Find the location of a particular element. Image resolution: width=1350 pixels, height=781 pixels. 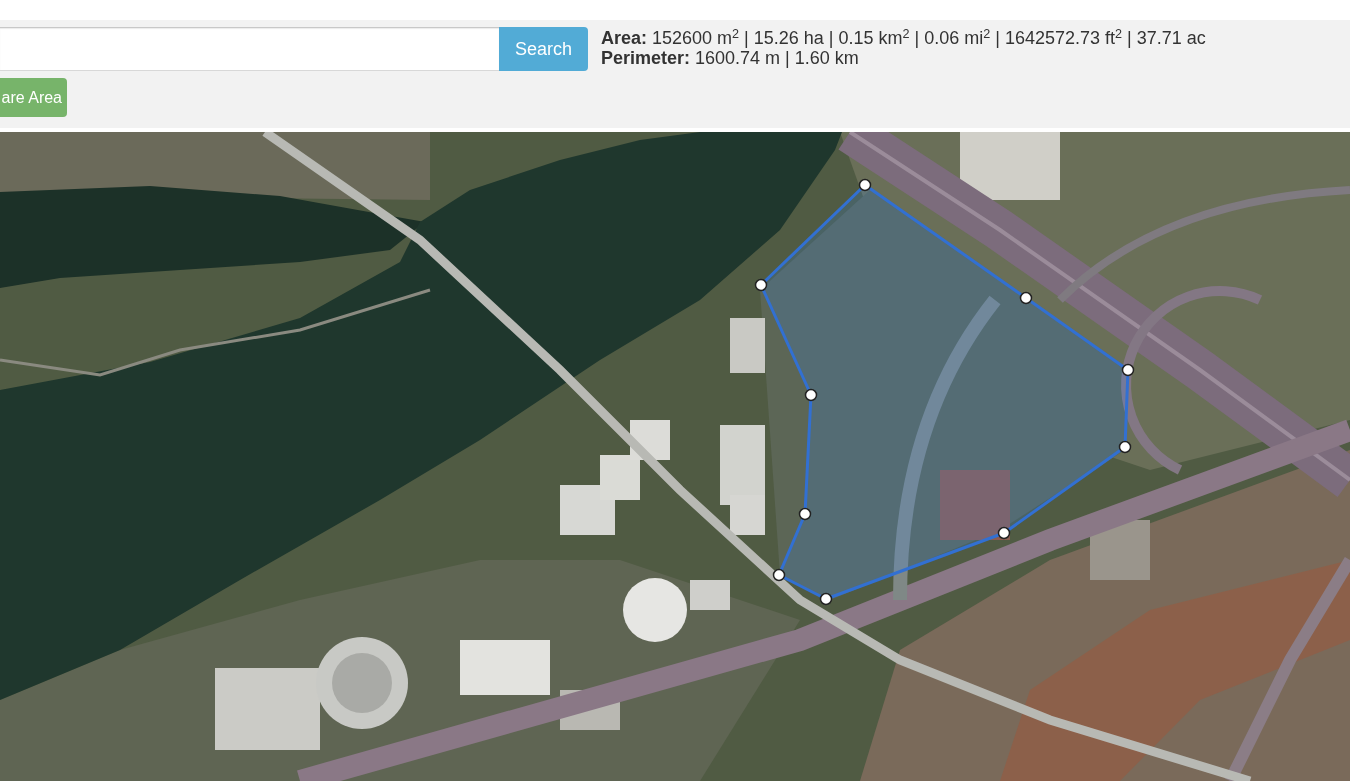

search-field is located at coordinates (249, 49).